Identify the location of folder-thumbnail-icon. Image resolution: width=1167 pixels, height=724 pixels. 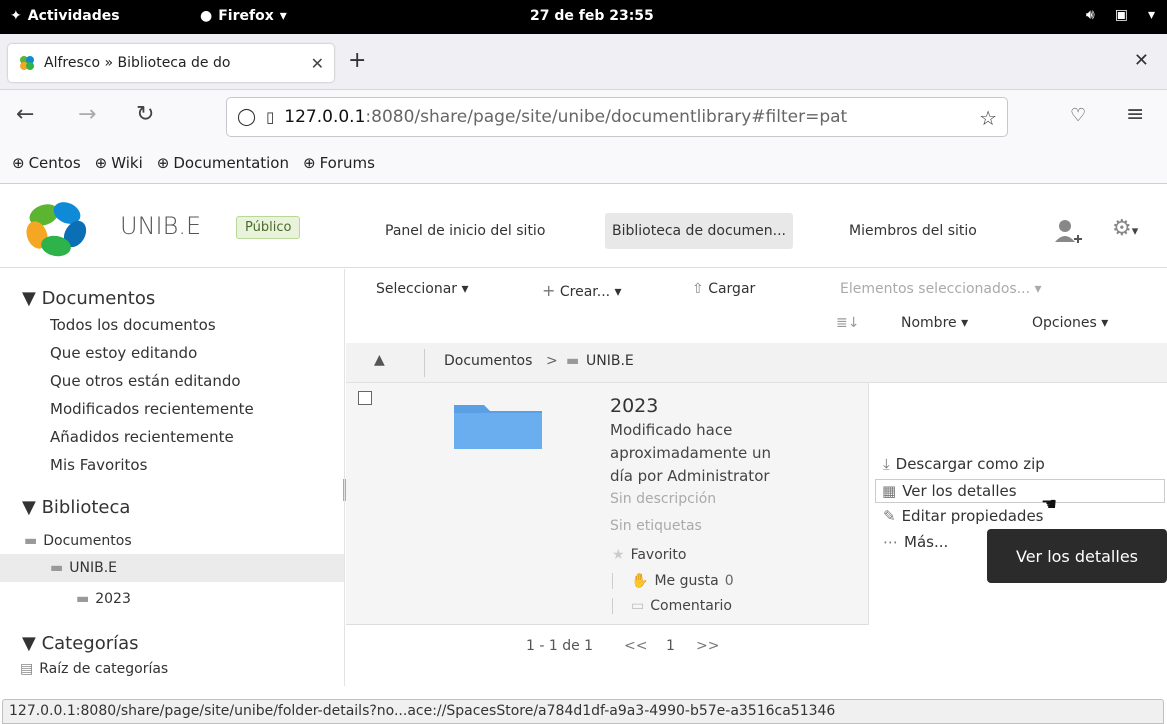
(498, 427).